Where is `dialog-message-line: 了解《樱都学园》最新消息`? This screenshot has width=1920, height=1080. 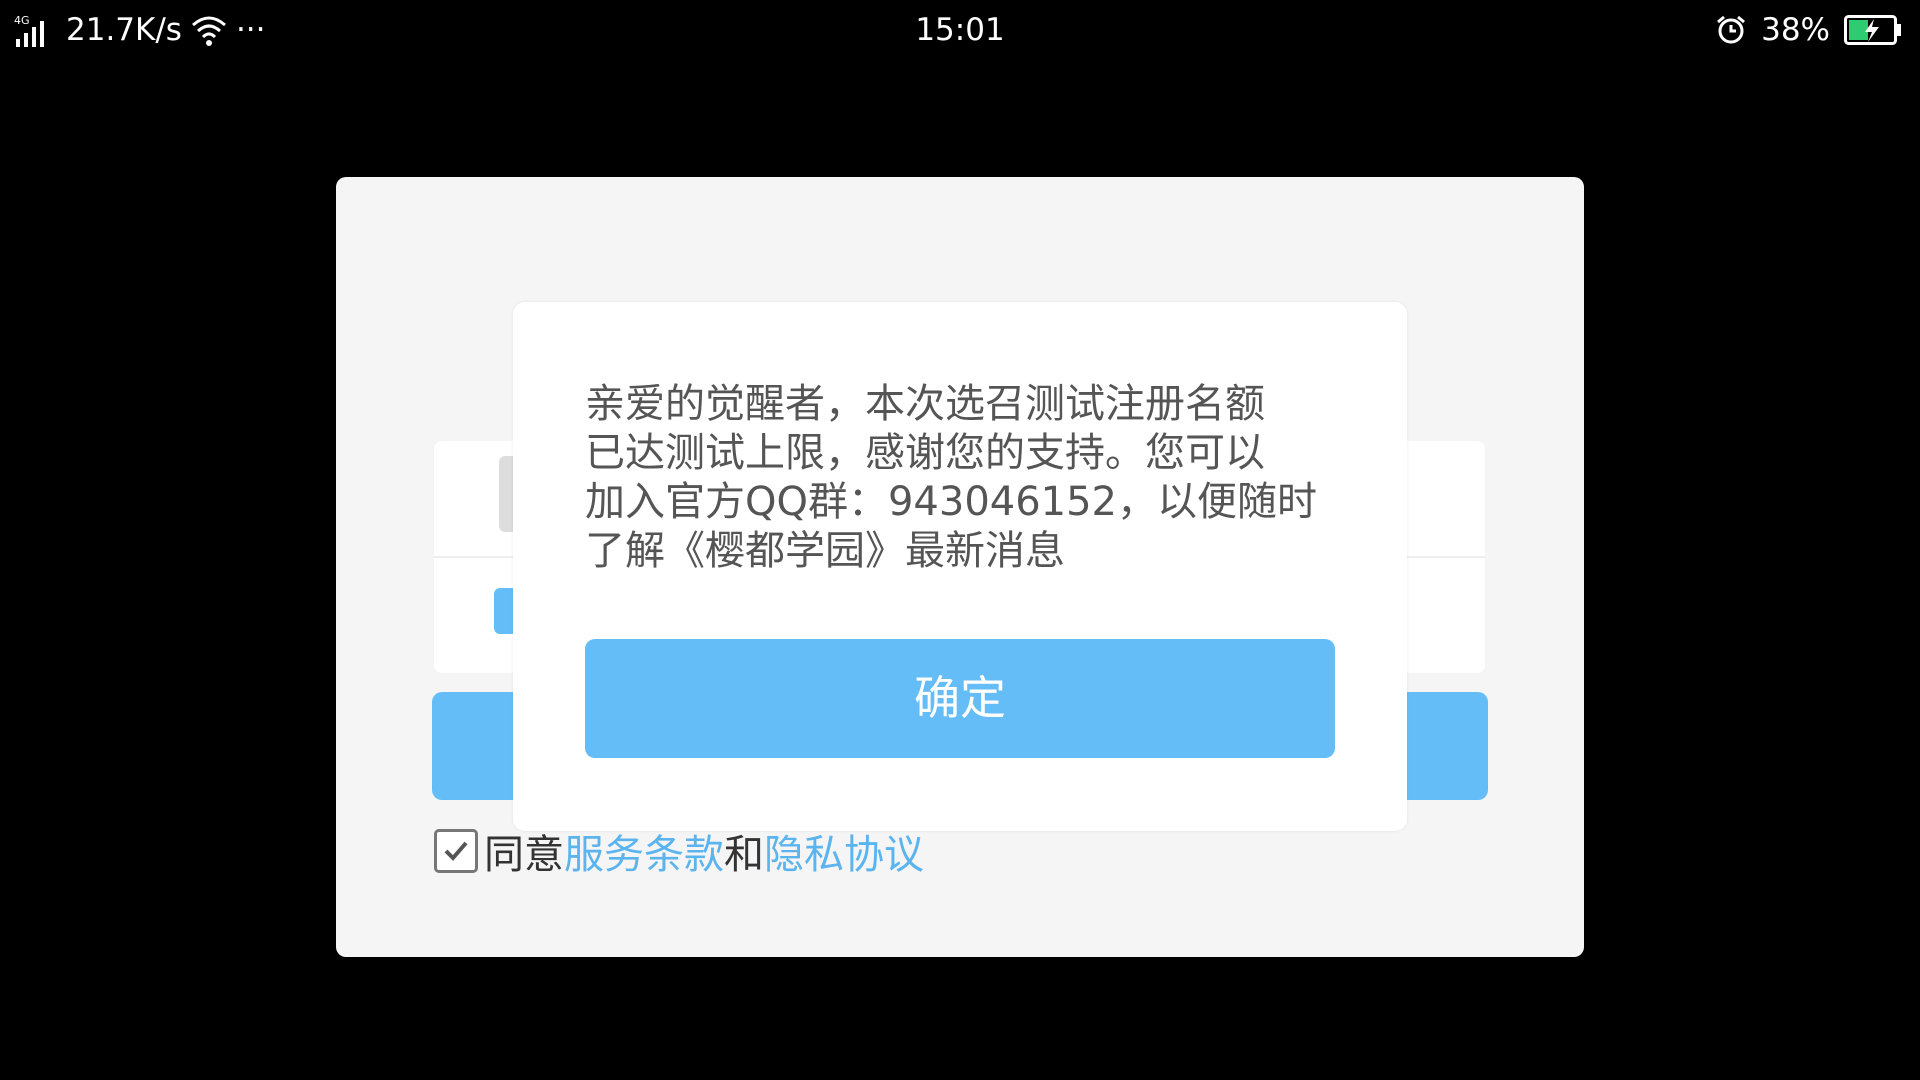 dialog-message-line: 了解《樱都学园》最新消息 is located at coordinates (825, 551).